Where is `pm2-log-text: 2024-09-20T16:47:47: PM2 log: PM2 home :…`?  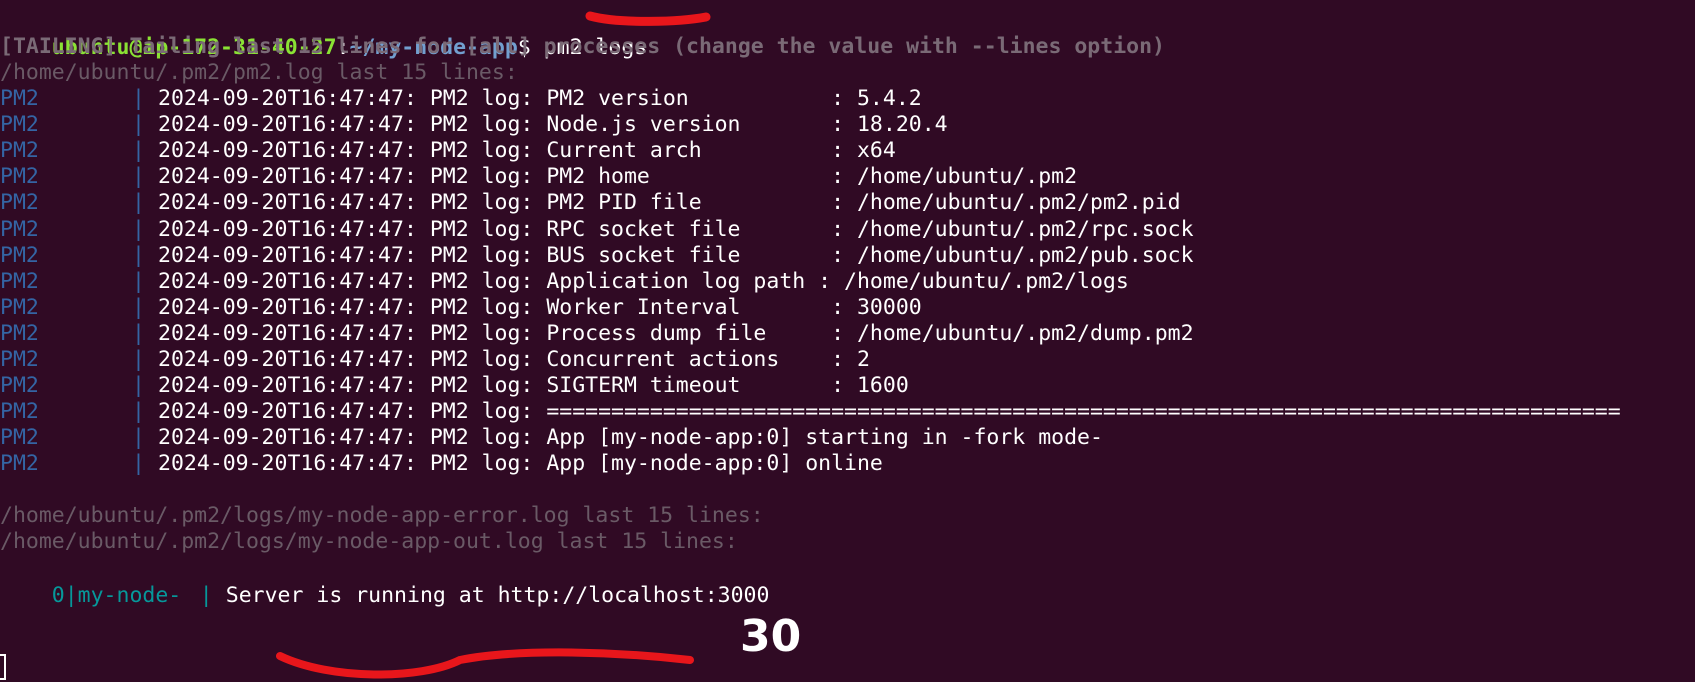
pm2-log-text: 2024-09-20T16:47:47: PM2 log: PM2 home :… is located at coordinates (618, 177).